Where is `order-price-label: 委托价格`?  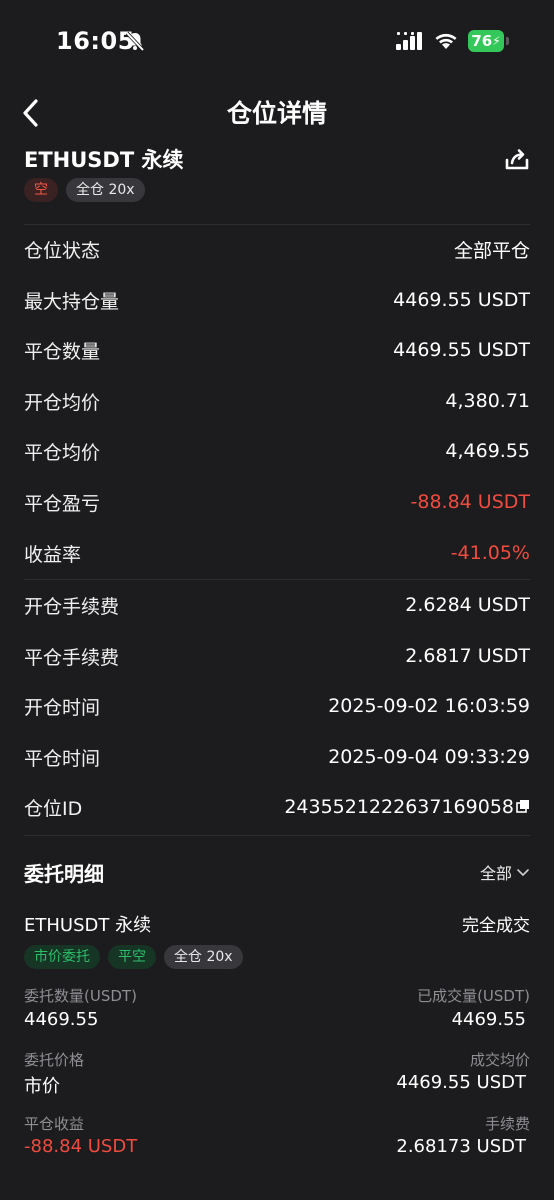
order-price-label: 委托价格 is located at coordinates (54, 1060).